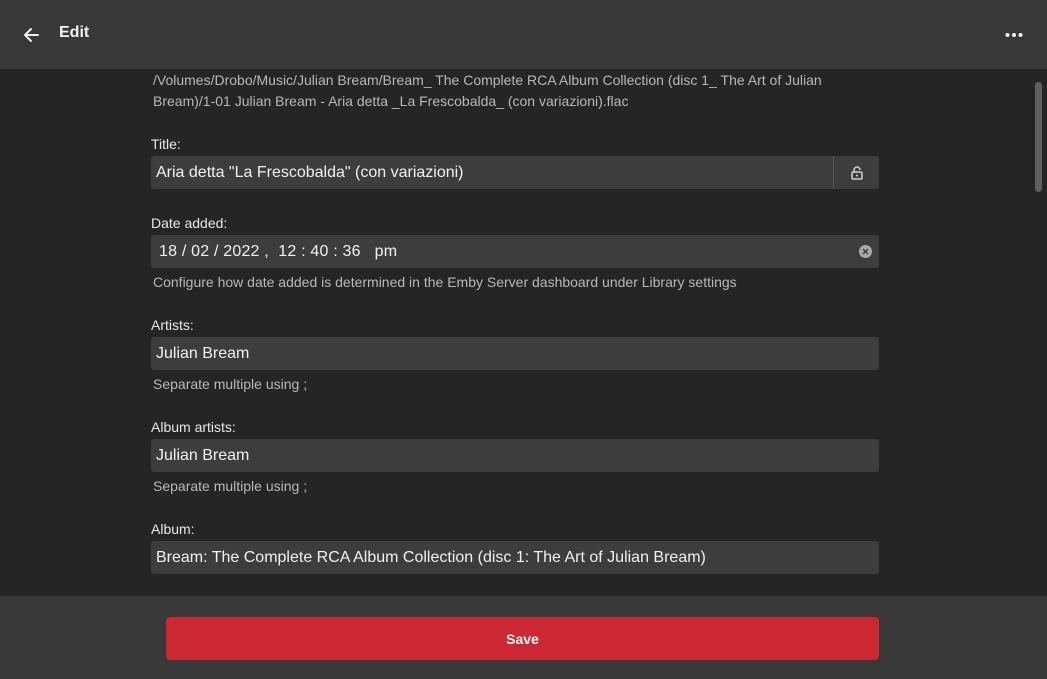  I want to click on save-button: Save, so click(522, 638).